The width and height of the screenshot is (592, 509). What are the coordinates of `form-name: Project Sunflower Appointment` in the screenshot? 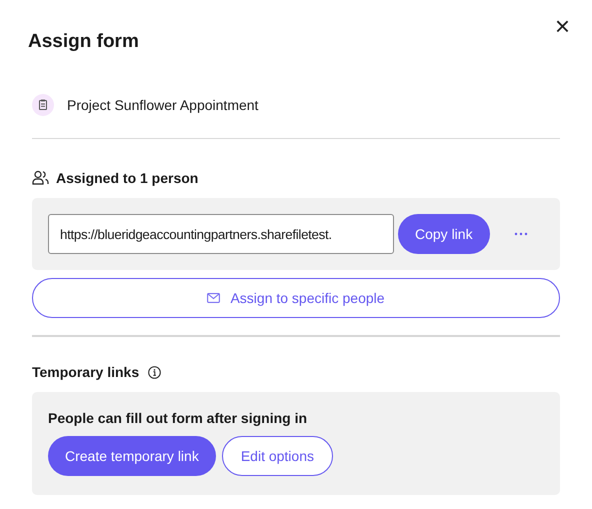 It's located at (162, 105).